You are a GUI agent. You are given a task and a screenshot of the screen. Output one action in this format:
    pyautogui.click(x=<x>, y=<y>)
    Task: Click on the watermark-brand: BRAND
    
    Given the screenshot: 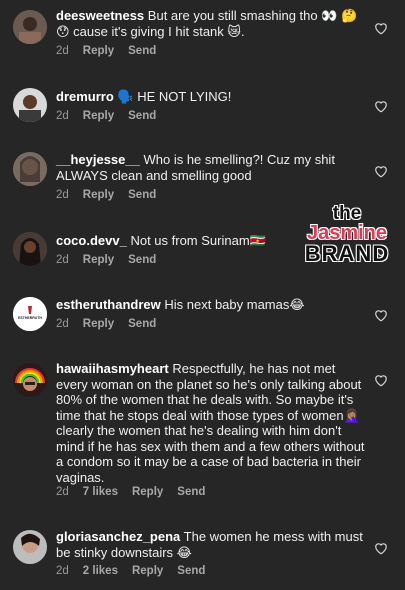 What is the action you would take?
    pyautogui.click(x=347, y=253)
    